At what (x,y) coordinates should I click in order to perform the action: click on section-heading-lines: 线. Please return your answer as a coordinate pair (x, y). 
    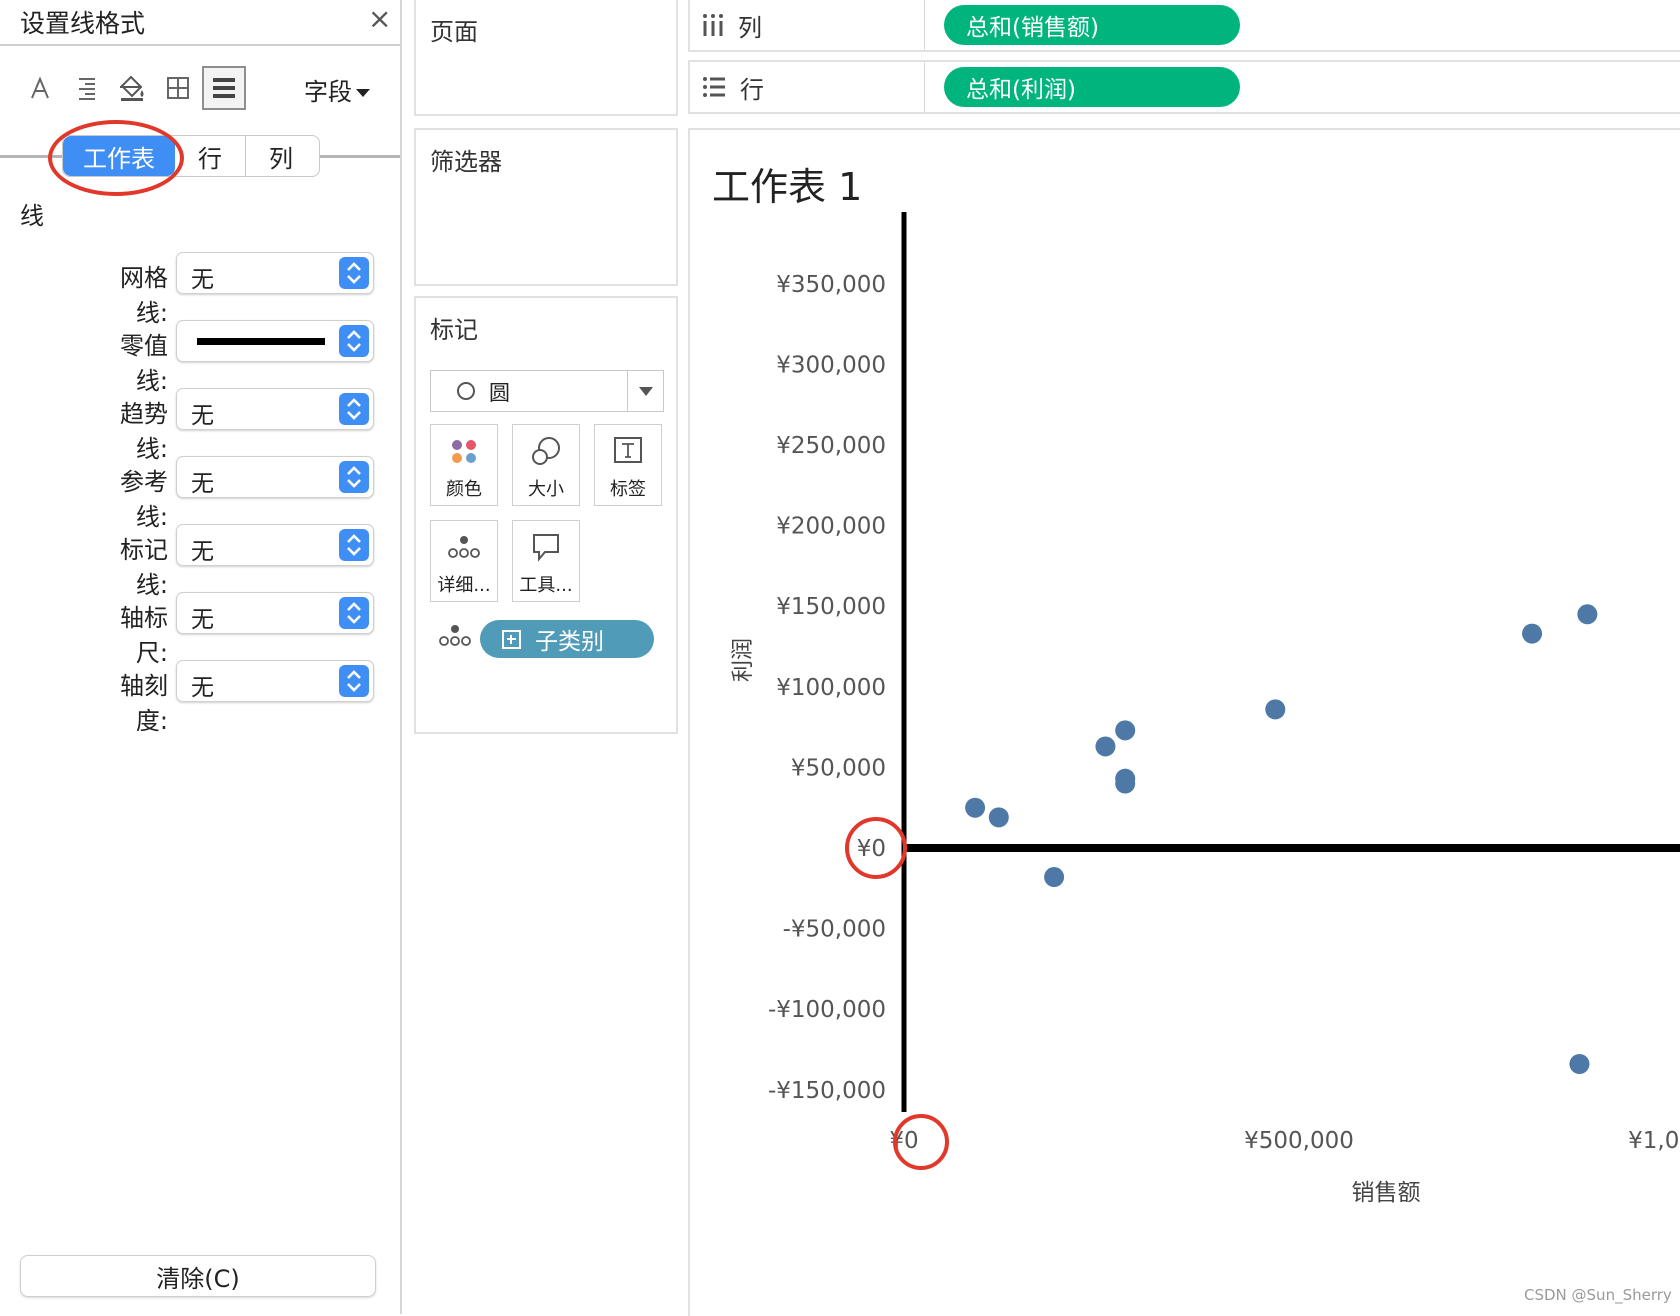
    Looking at the image, I should click on (32, 216).